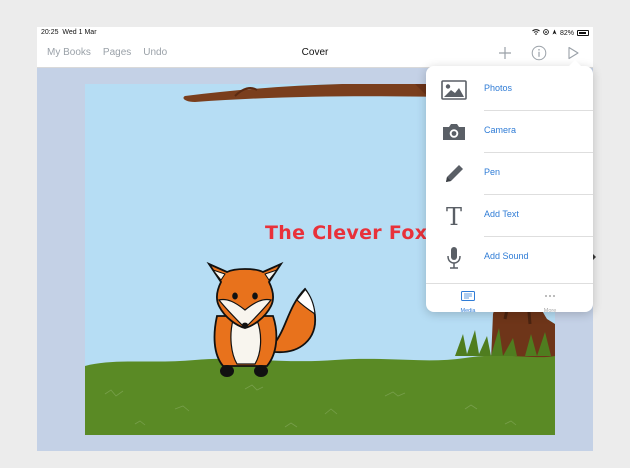 Image resolution: width=630 pixels, height=468 pixels. Describe the element at coordinates (79, 32) in the screenshot. I see `status-date: Wed 1 Mar` at that location.